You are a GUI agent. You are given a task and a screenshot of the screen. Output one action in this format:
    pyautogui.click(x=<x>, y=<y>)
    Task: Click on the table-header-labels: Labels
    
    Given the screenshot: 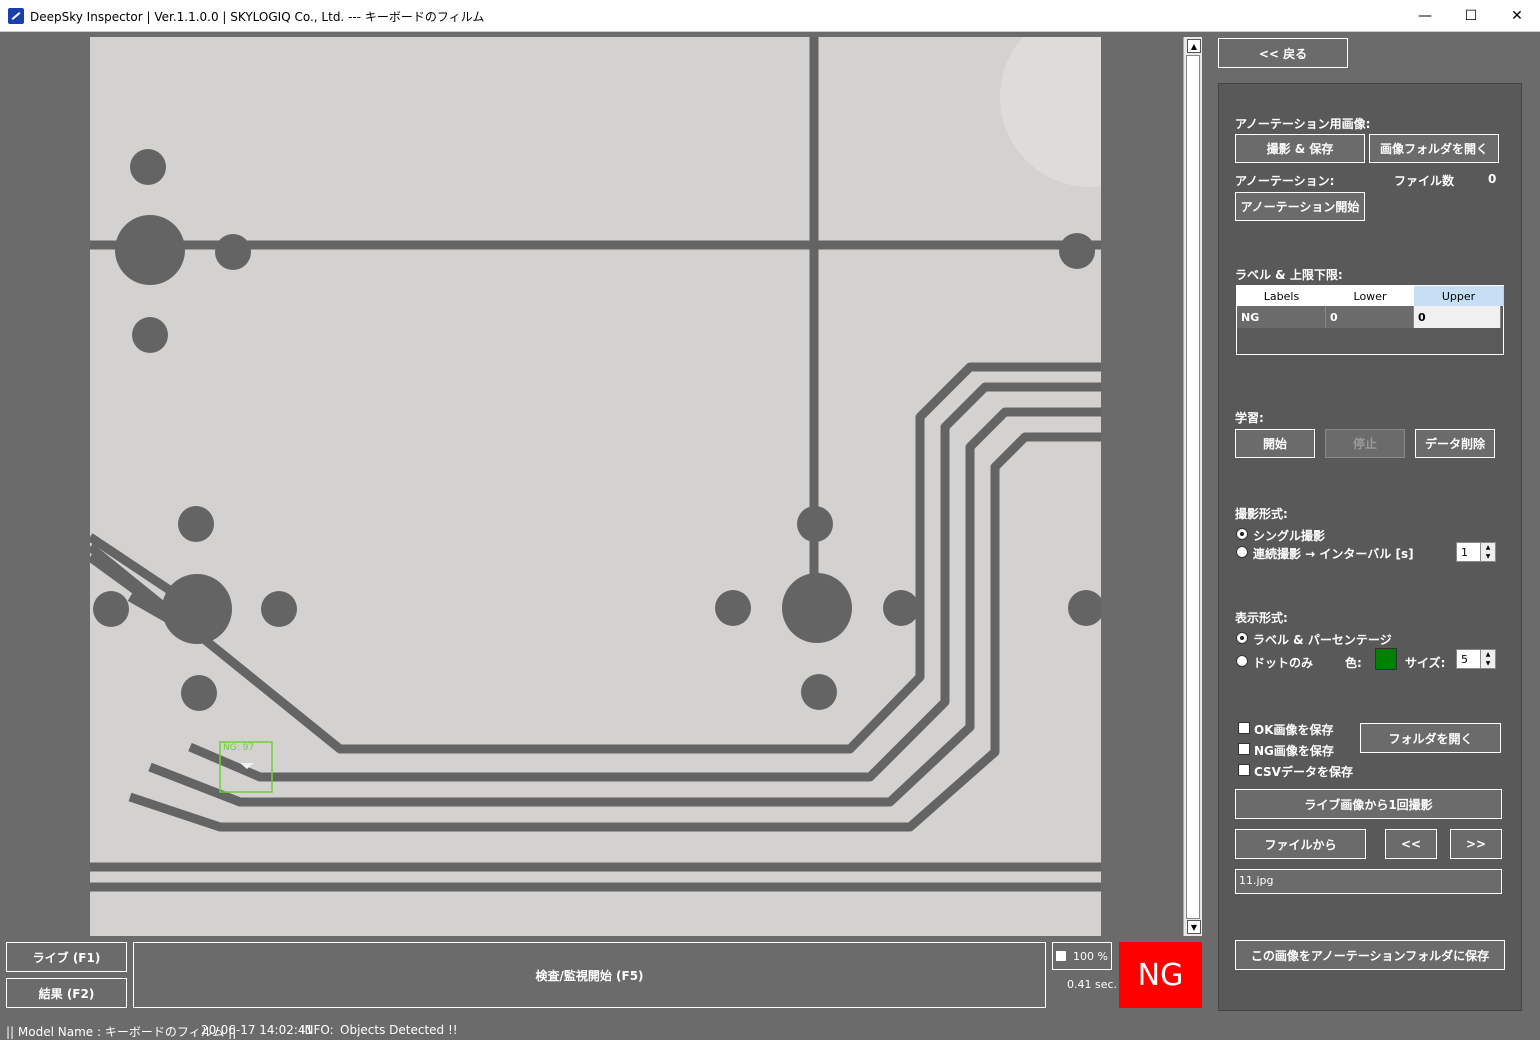 What is the action you would take?
    pyautogui.click(x=1282, y=296)
    